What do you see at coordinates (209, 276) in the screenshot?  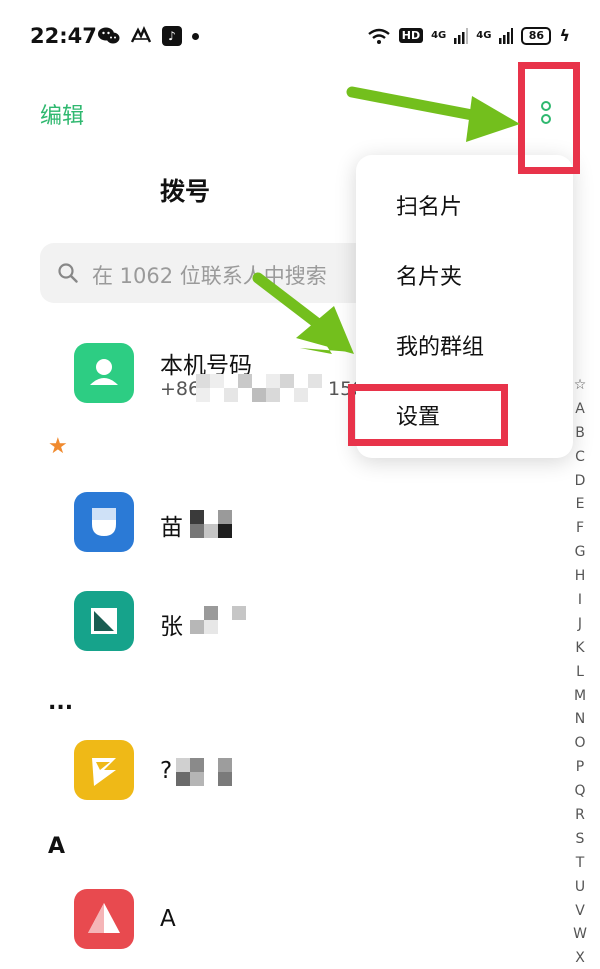 I see `search-placeholder: 在 1062 位联系人中搜索` at bounding box center [209, 276].